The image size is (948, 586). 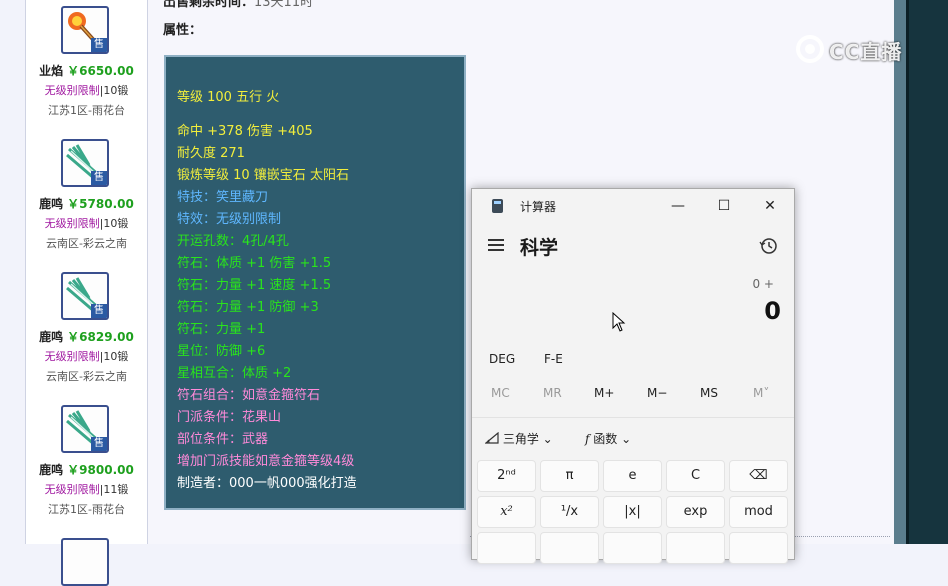 What do you see at coordinates (587, 439) in the screenshot?
I see `function-icon: f` at bounding box center [587, 439].